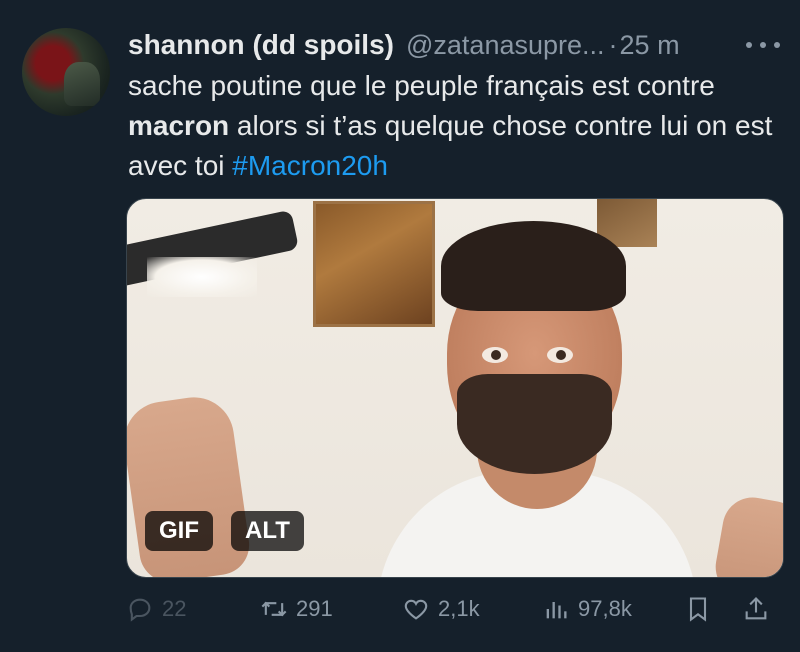  I want to click on more-icon, so click(763, 45).